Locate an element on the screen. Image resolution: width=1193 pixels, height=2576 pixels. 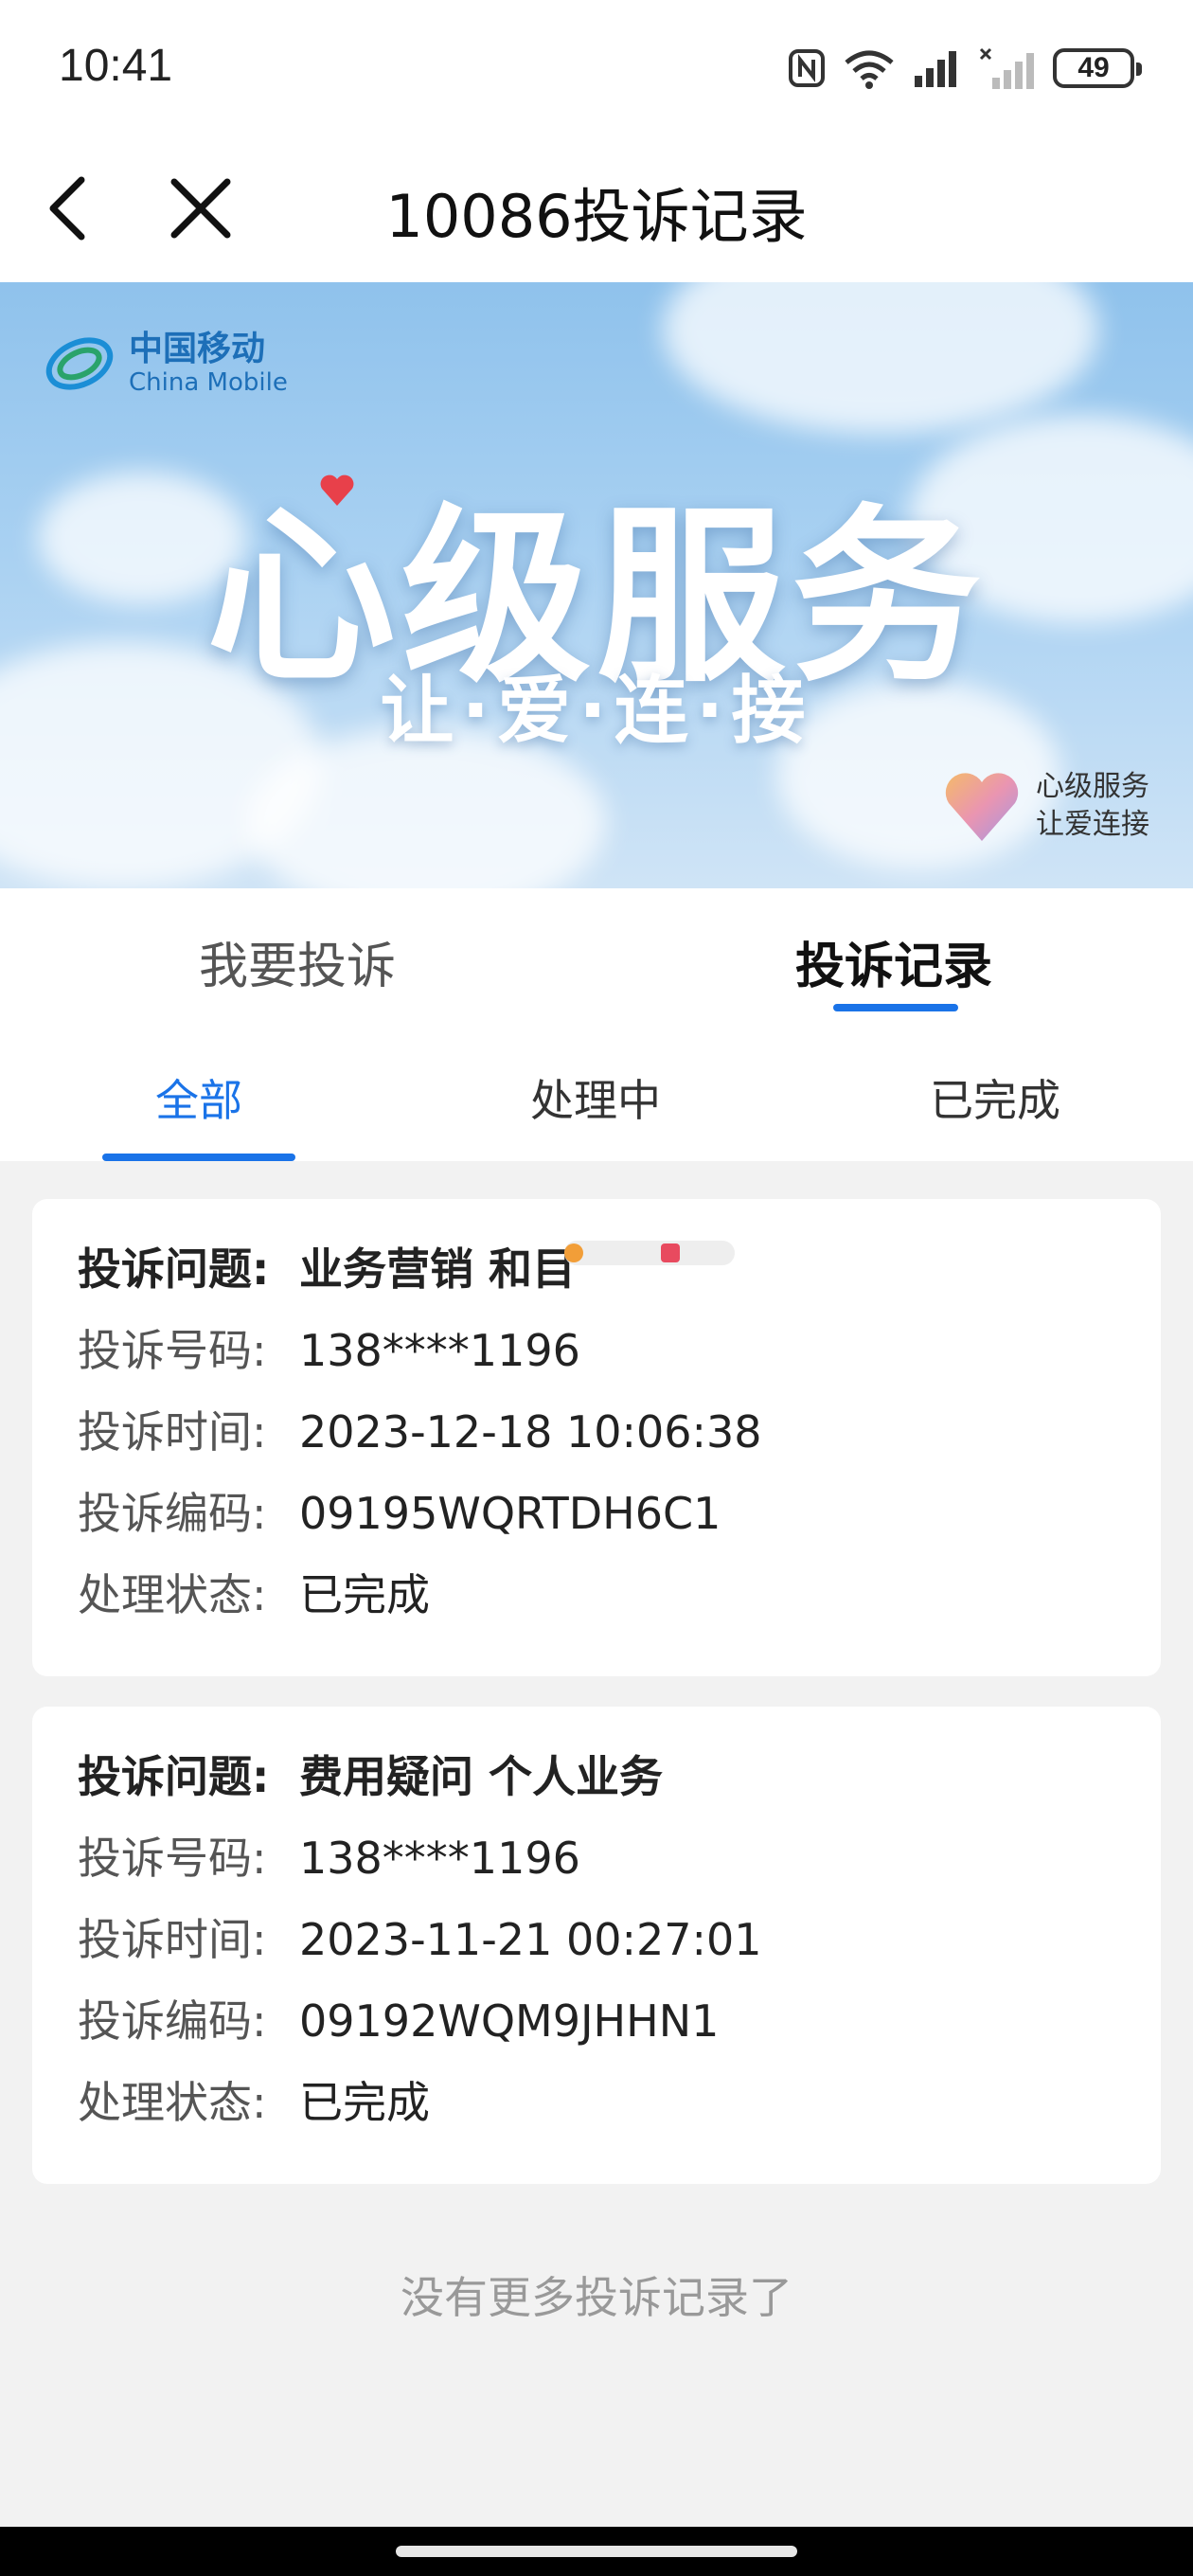
main-tab-indicator is located at coordinates (895, 1007).